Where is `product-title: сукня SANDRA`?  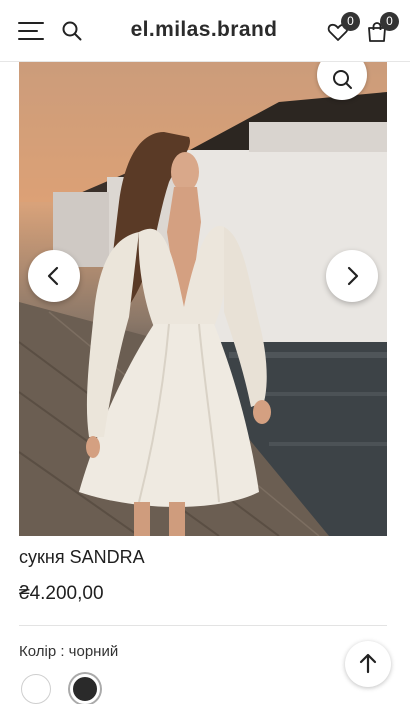 product-title: сукня SANDRA is located at coordinates (82, 557).